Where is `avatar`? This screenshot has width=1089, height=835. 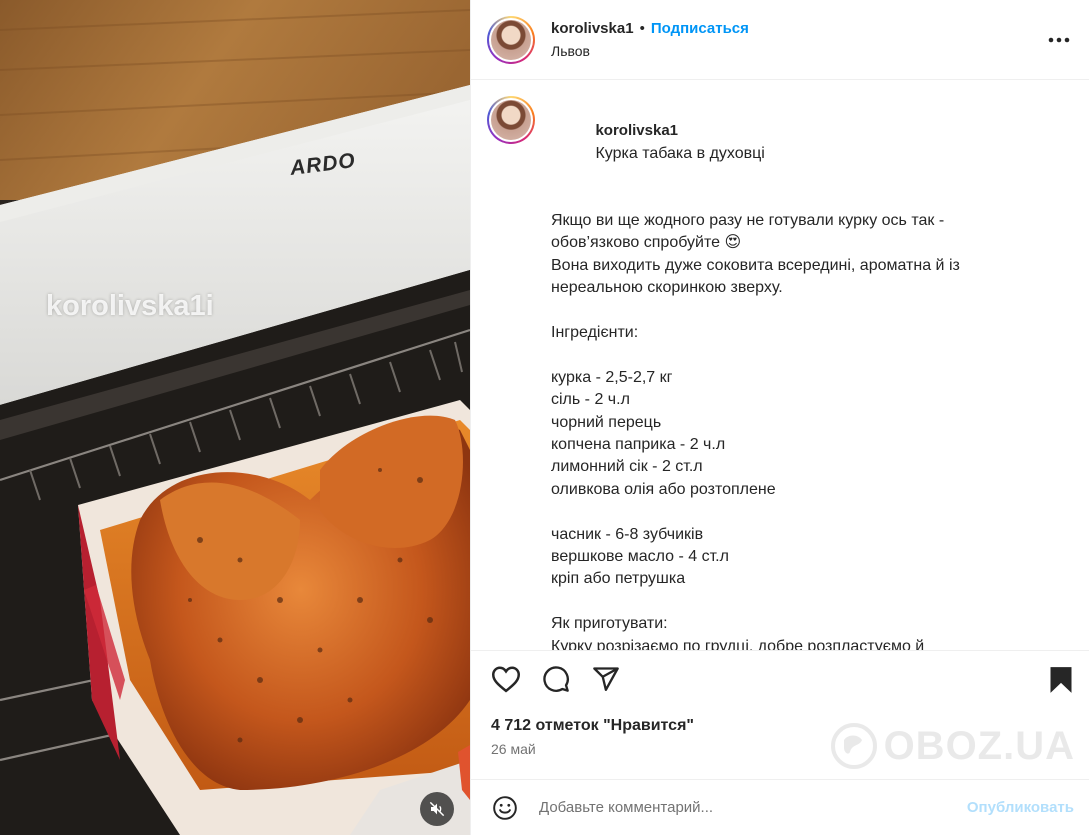 avatar is located at coordinates (511, 39).